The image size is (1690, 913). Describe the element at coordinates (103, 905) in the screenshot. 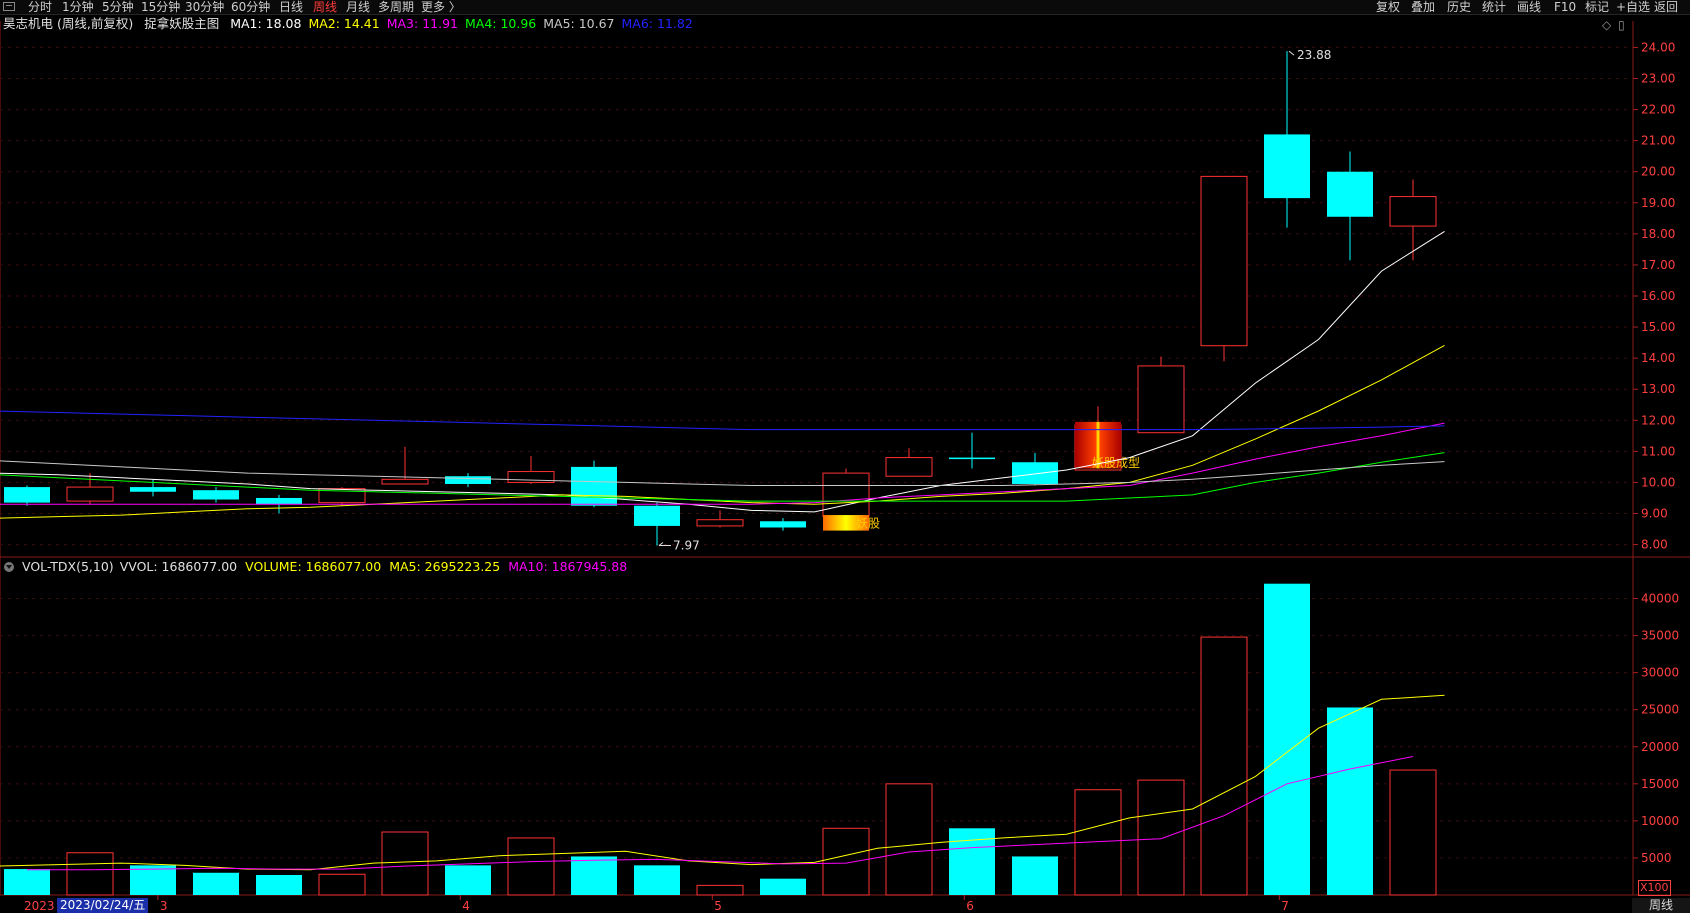

I see `cursor-date-badge: 2023/02/24/五` at that location.